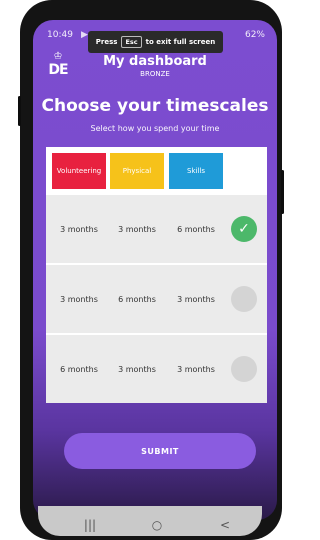 This screenshot has width=320, height=540. Describe the element at coordinates (137, 171) in the screenshot. I see `legend-physical: Physical` at that location.